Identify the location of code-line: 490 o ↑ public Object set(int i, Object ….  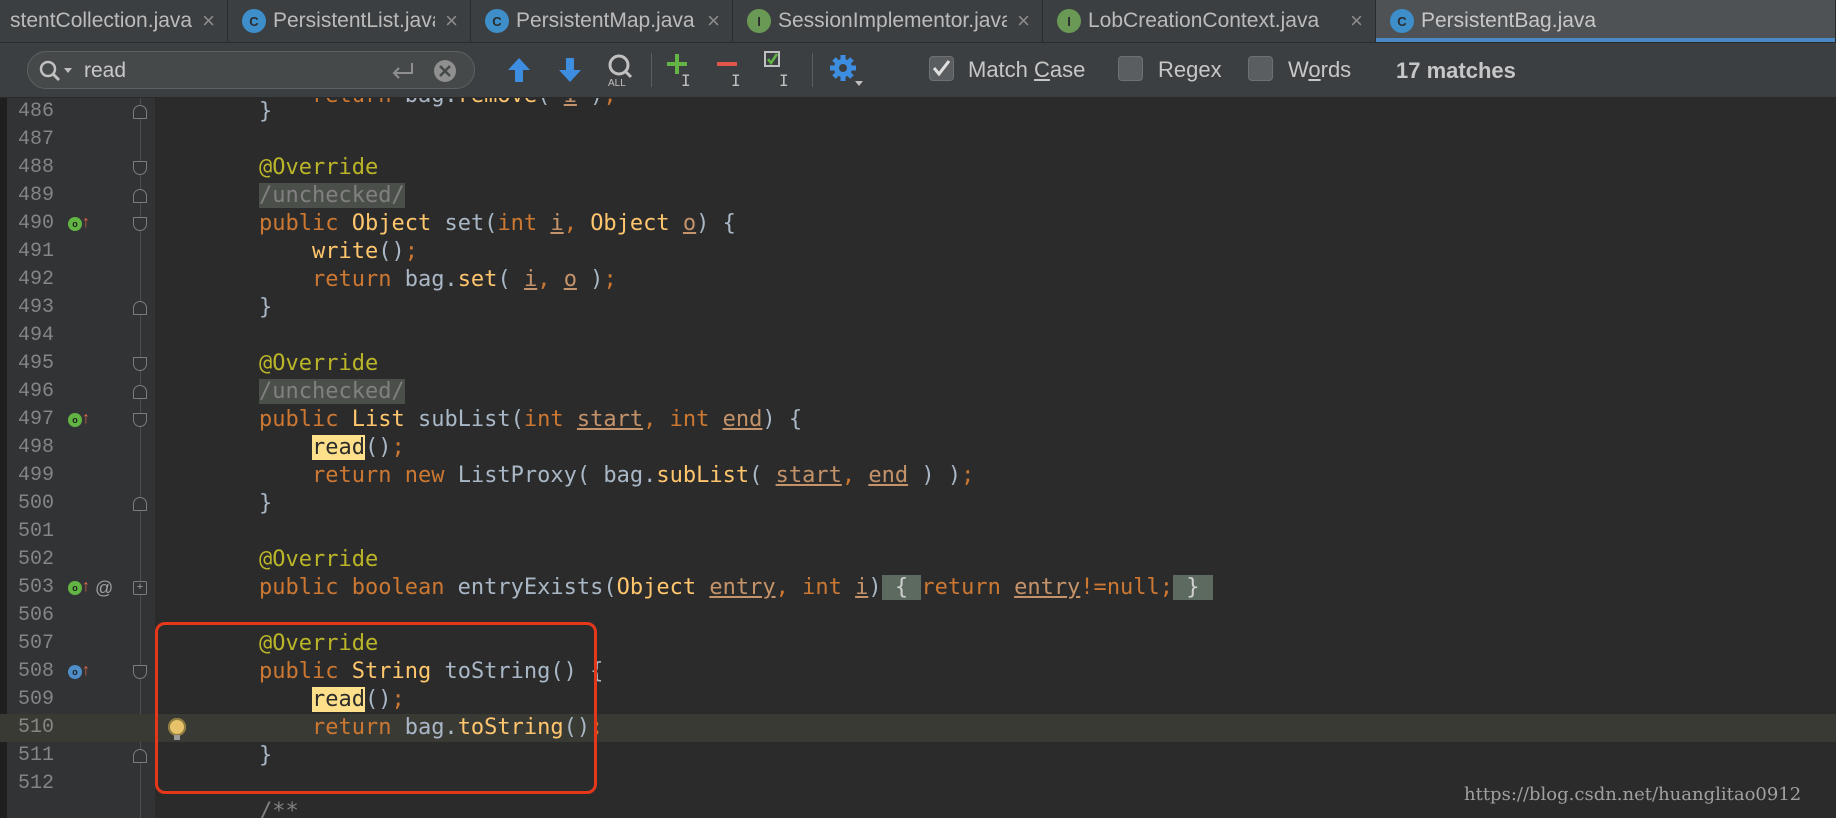
(918, 224).